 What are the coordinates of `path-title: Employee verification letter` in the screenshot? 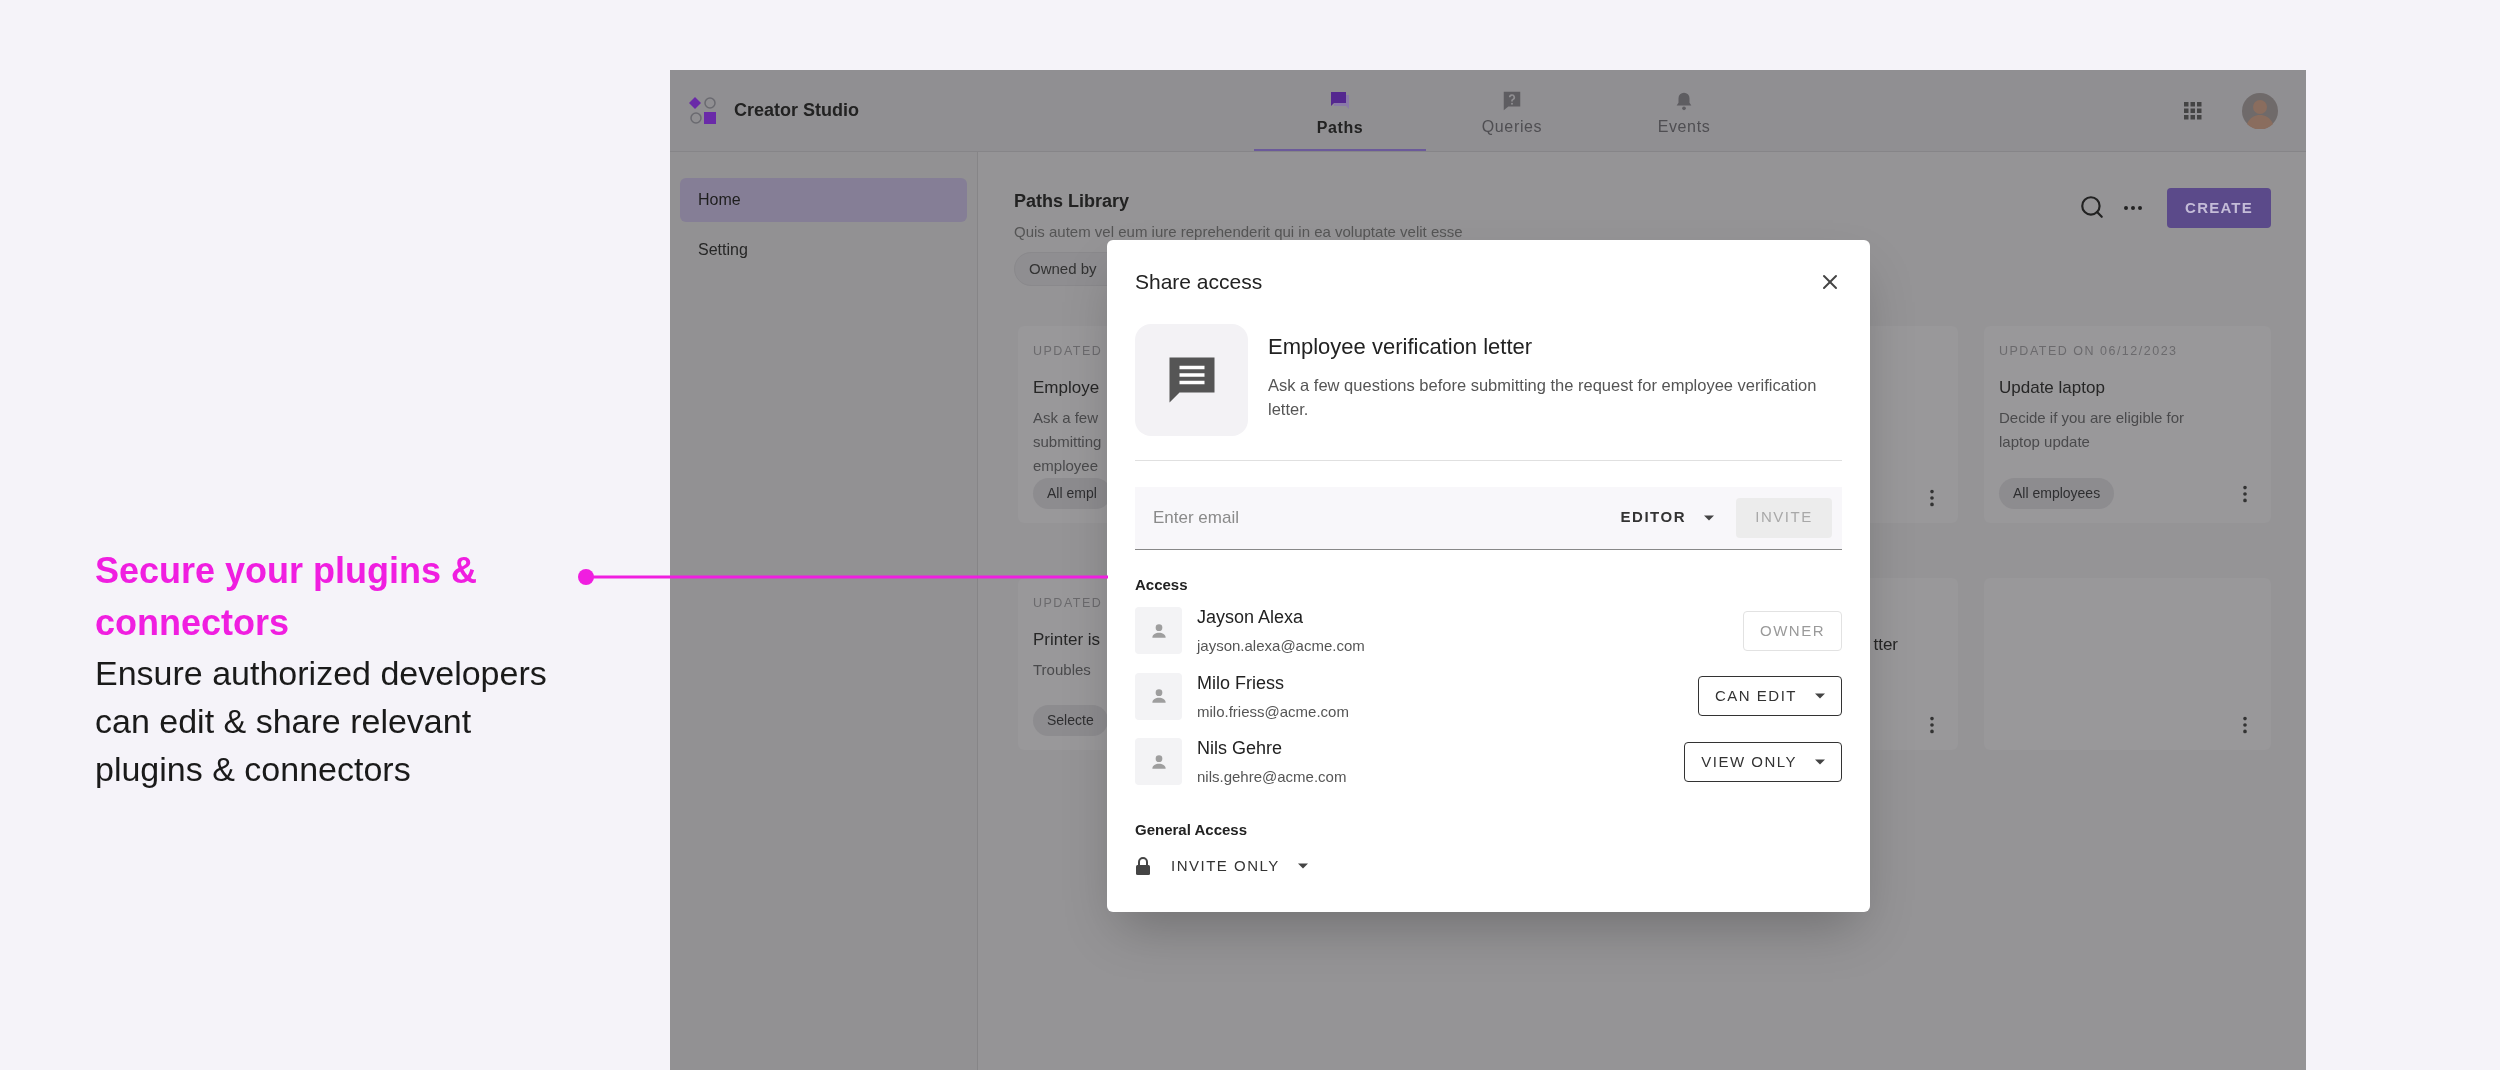 It's located at (1401, 346).